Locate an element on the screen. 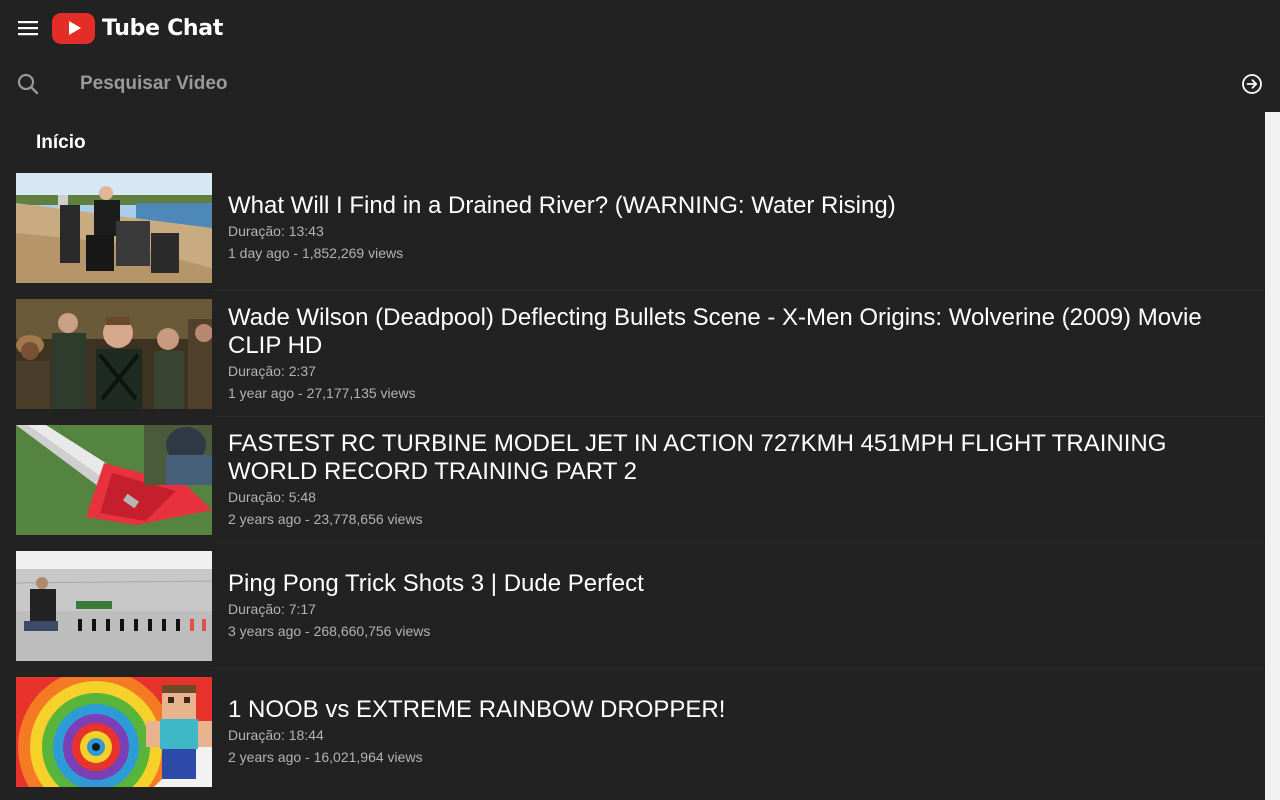 Image resolution: width=1280 pixels, height=800 pixels. video-duration: Duração: 13:43 is located at coordinates (276, 231).